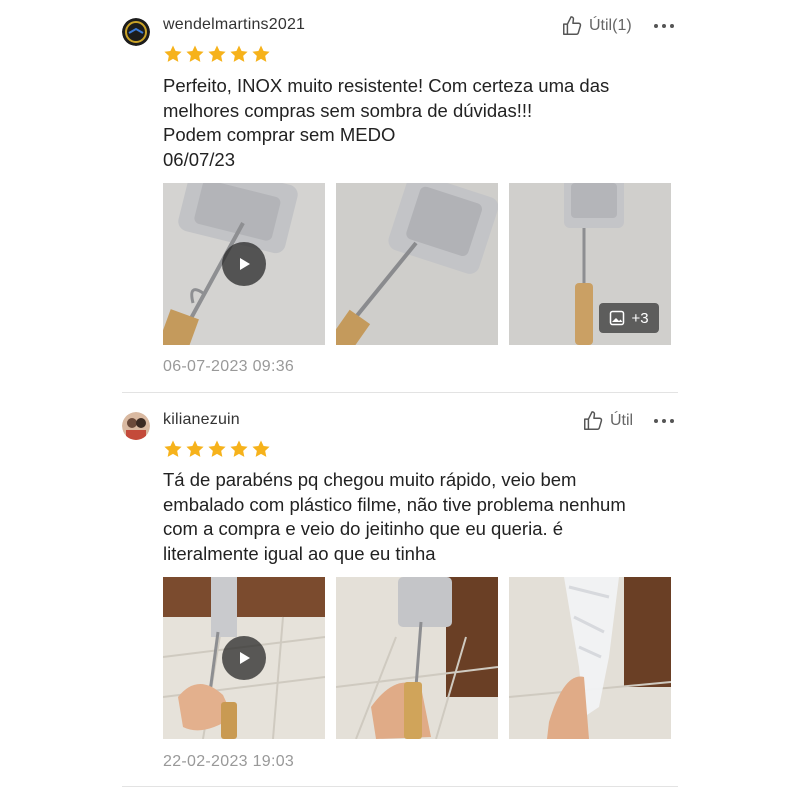  Describe the element at coordinates (279, 134) in the screenshot. I see `review-text-line: Podem comprar sem MEDO` at that location.